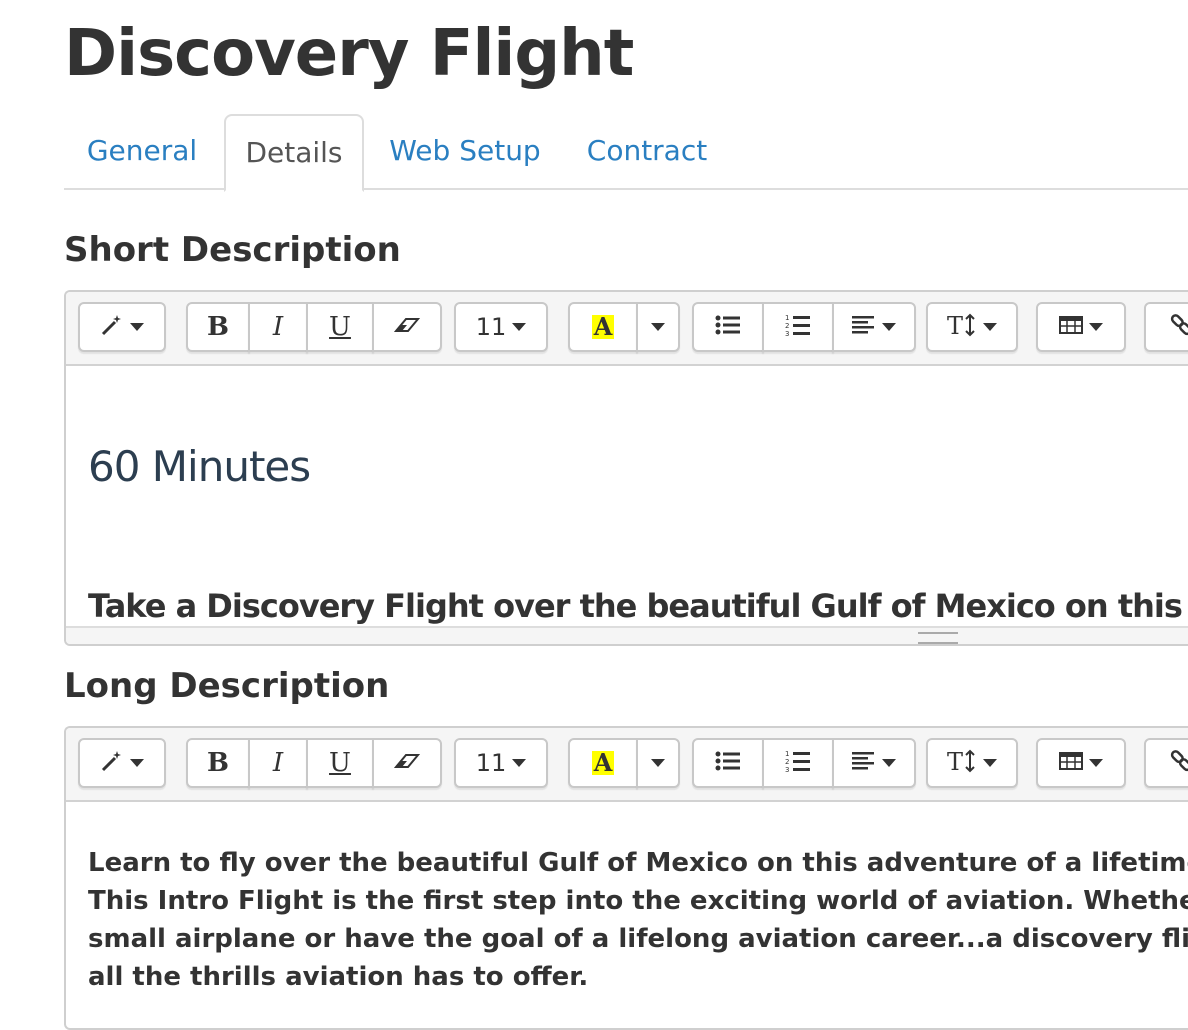 The height and width of the screenshot is (1030, 1188). I want to click on tab-web-setup: Web Setup, so click(465, 151).